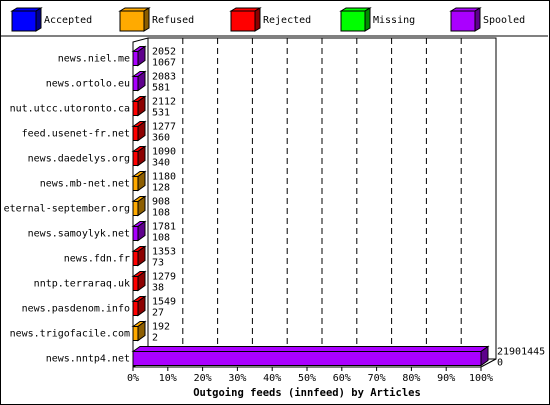 Image resolution: width=550 pixels, height=405 pixels. What do you see at coordinates (158, 263) in the screenshot?
I see `accepted-label: 73` at bounding box center [158, 263].